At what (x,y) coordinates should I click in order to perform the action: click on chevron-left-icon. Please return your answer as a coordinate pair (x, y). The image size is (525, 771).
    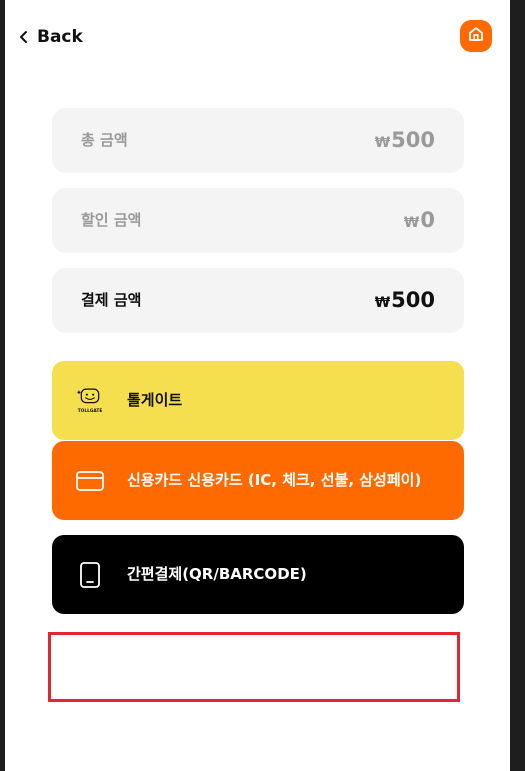
    Looking at the image, I should click on (24, 37).